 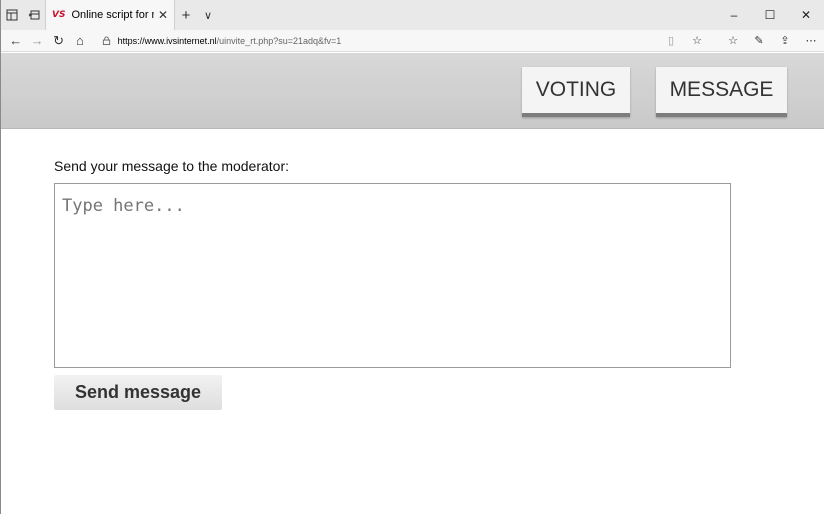 What do you see at coordinates (721, 92) in the screenshot?
I see `message-button: MESSAGE` at bounding box center [721, 92].